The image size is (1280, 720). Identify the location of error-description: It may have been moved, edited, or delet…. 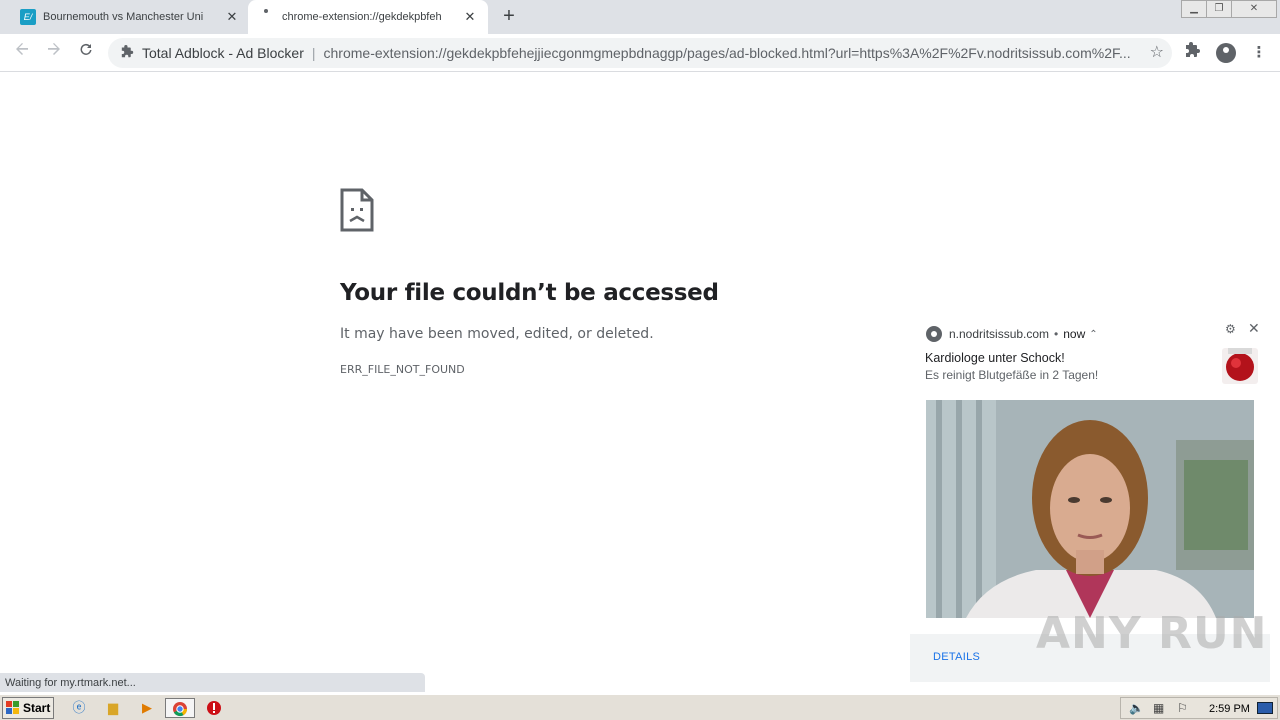
(497, 334).